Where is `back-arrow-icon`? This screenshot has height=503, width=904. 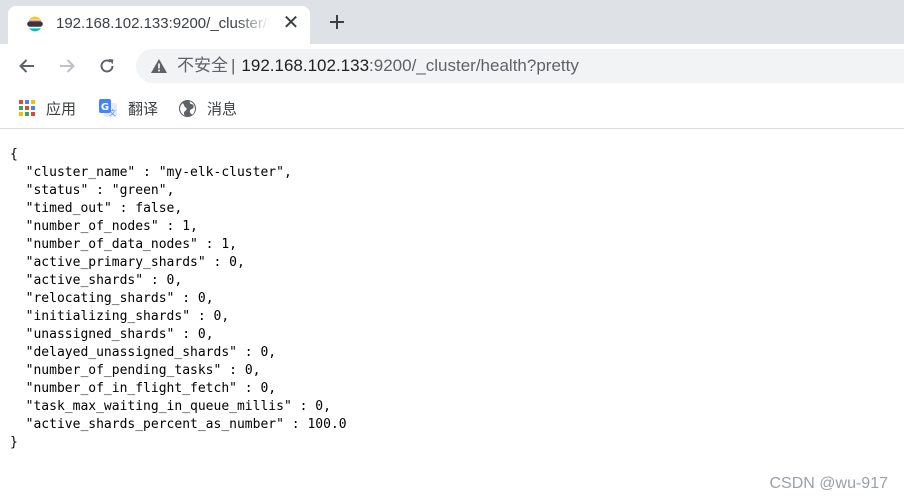
back-arrow-icon is located at coordinates (26, 66).